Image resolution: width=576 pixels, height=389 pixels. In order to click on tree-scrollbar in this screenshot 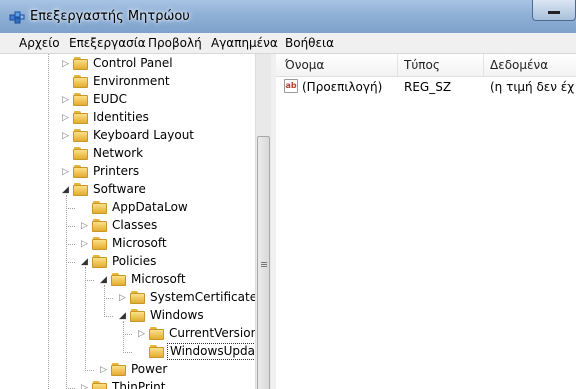, I will do `click(263, 221)`.